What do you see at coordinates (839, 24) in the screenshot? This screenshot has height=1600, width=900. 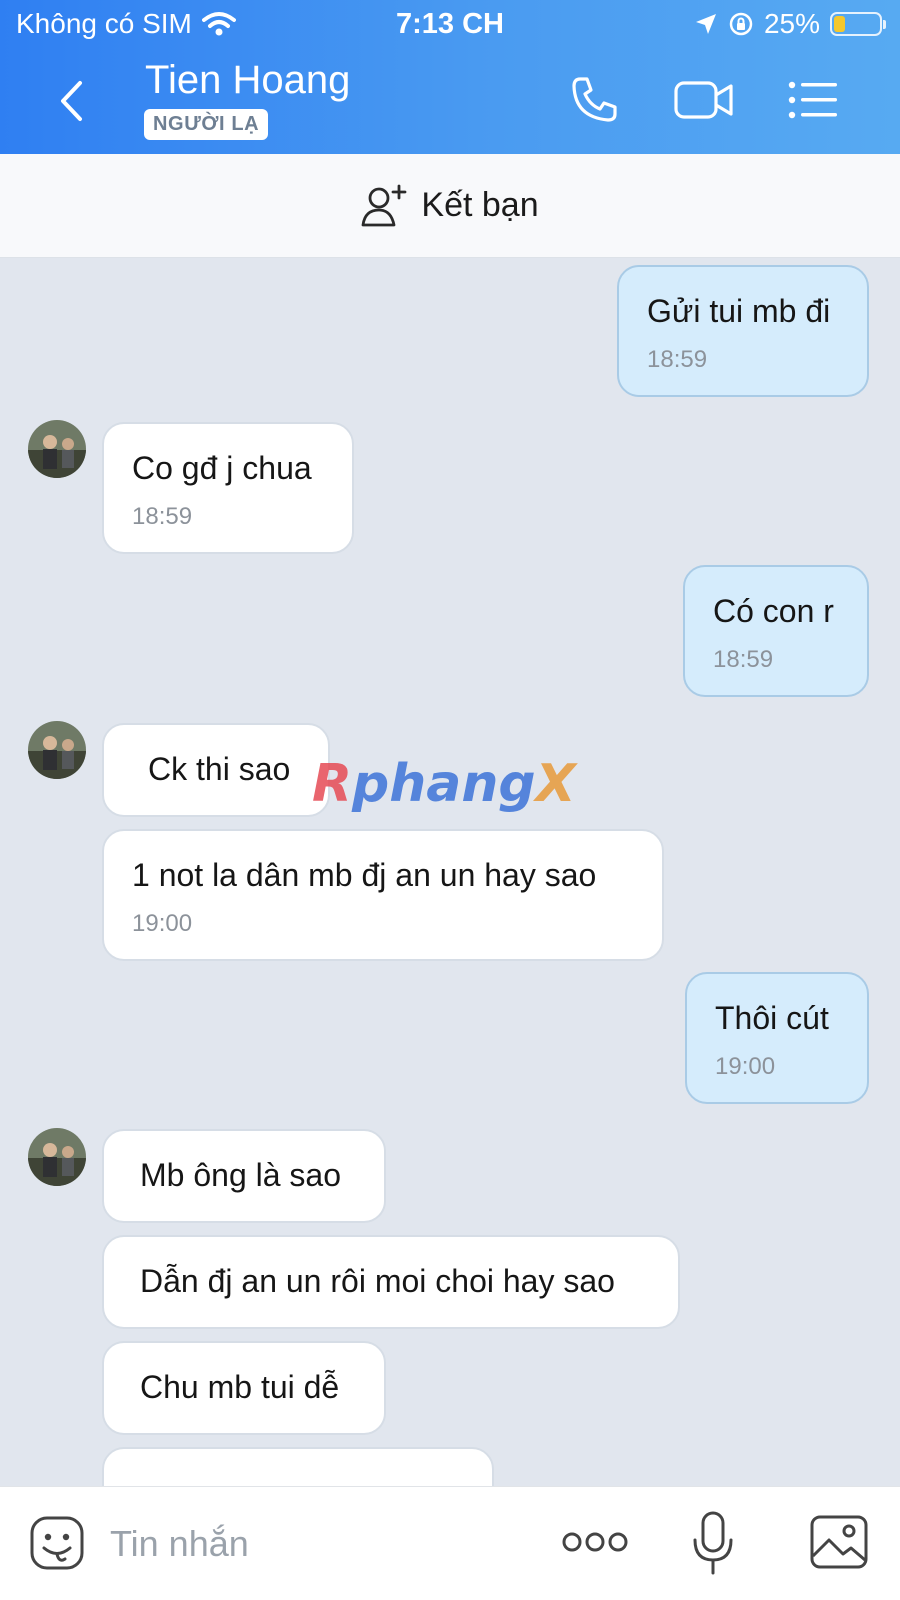 I see `battery-level-fill` at bounding box center [839, 24].